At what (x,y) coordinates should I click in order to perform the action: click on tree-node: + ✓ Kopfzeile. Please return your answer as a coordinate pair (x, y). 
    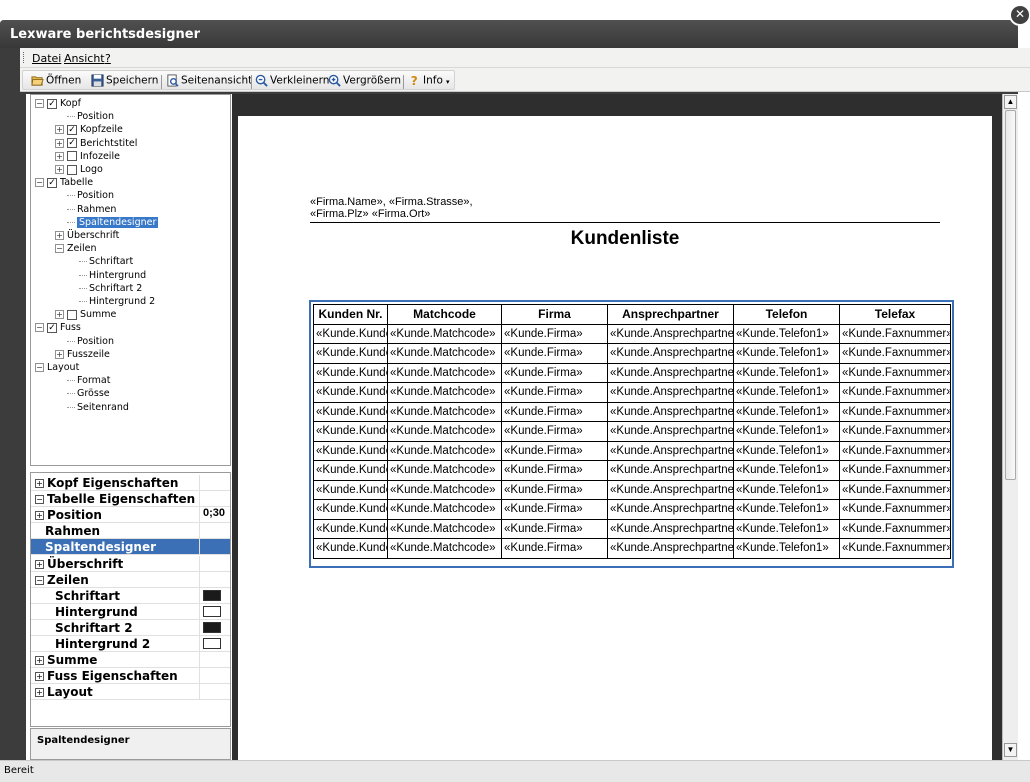
    Looking at the image, I should click on (89, 129).